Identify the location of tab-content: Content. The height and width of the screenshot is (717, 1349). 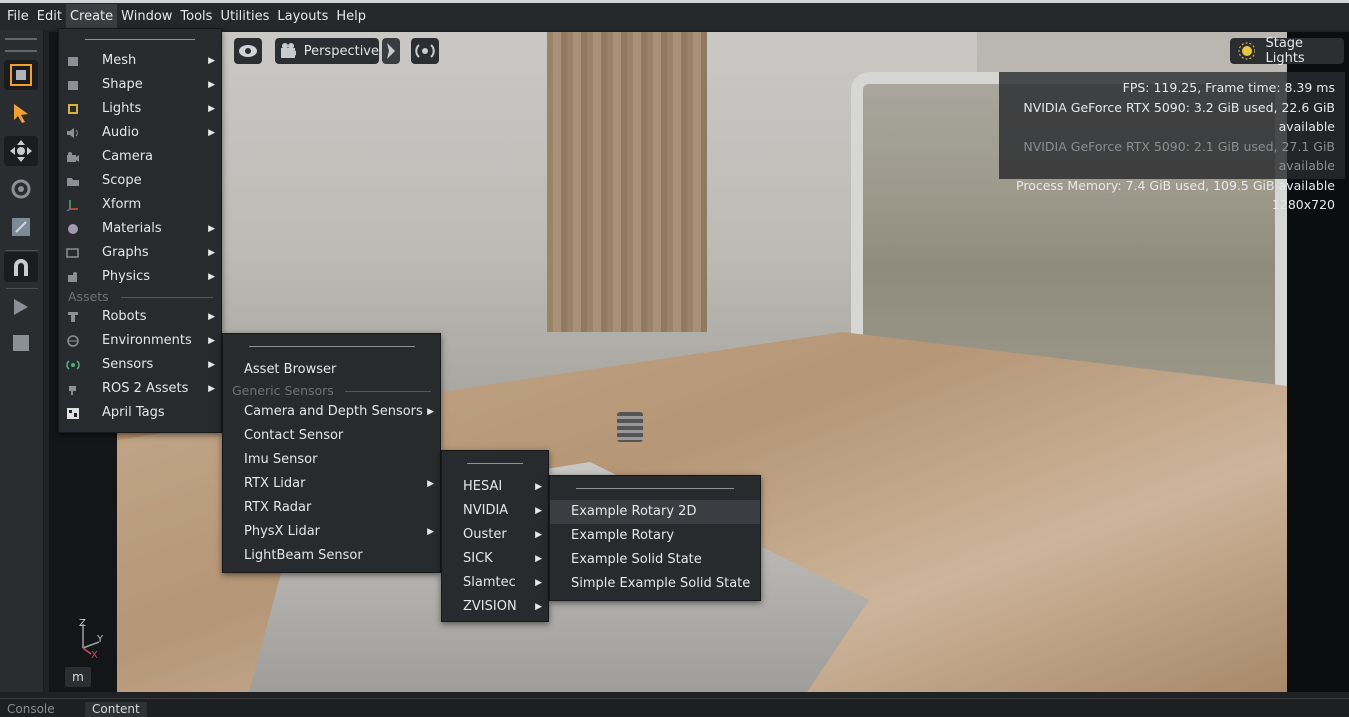
(116, 709).